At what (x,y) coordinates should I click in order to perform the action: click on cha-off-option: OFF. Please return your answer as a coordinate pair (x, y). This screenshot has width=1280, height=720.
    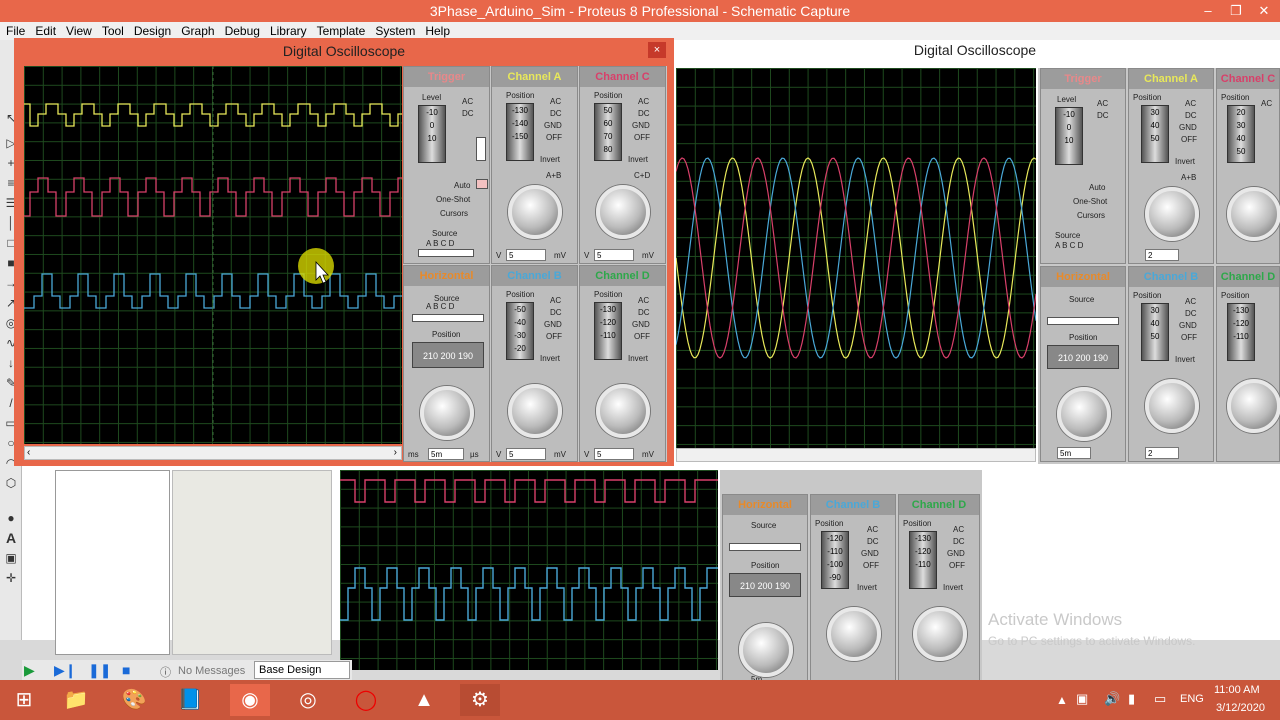
    Looking at the image, I should click on (554, 137).